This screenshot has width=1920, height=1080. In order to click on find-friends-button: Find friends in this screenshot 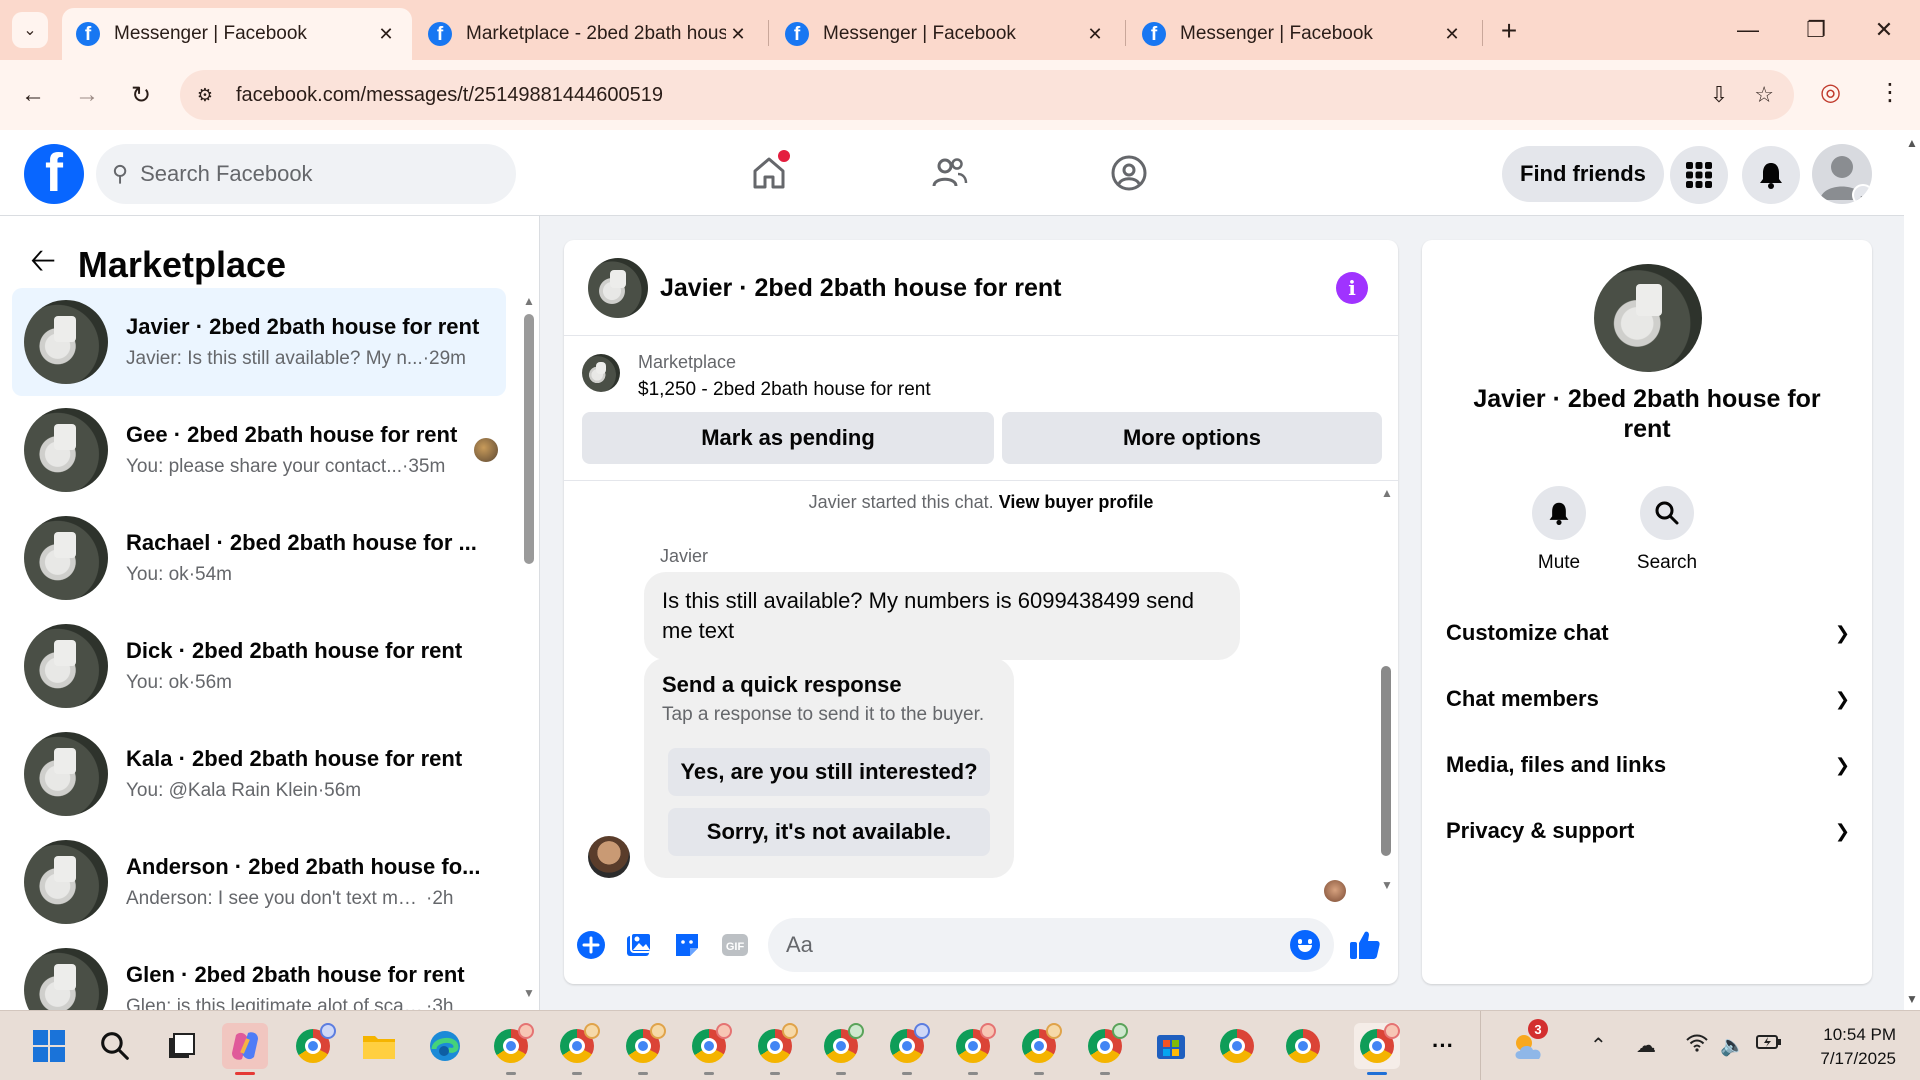, I will do `click(1583, 174)`.